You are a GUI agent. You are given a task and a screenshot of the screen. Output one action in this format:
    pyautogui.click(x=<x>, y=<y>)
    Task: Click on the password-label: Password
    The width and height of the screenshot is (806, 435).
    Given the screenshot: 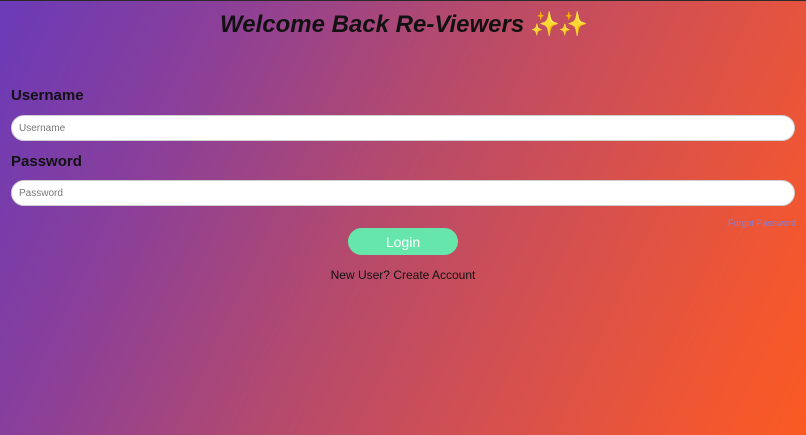 What is the action you would take?
    pyautogui.click(x=46, y=161)
    